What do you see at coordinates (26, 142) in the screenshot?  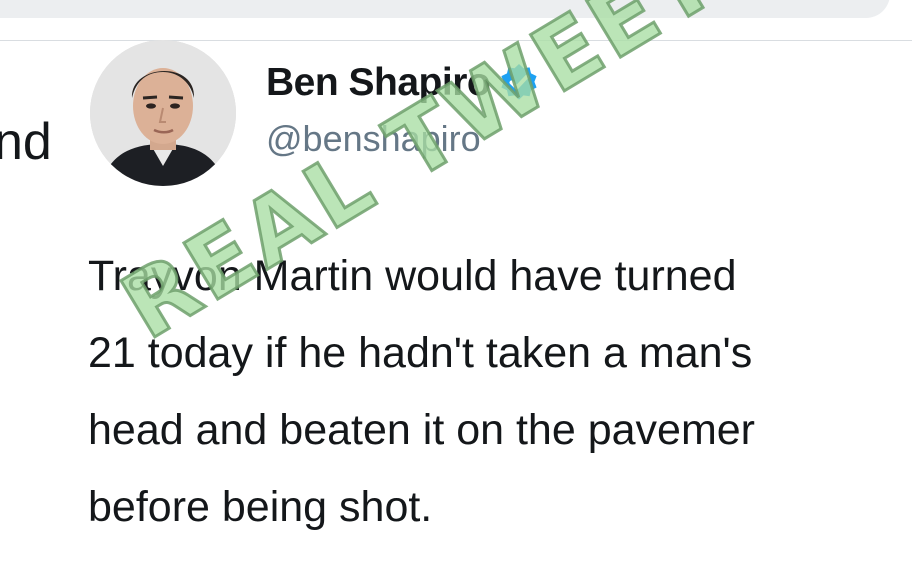 I see `cropped-text-fragment: nd` at bounding box center [26, 142].